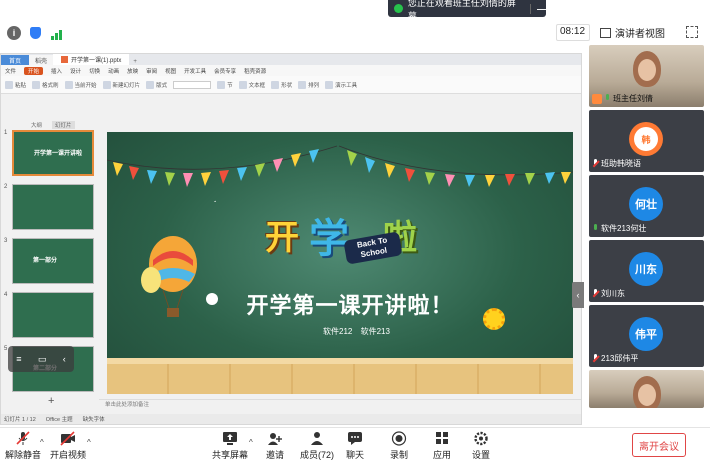  Describe the element at coordinates (75, 71) in the screenshot. I see `menu-item: 设计` at that location.